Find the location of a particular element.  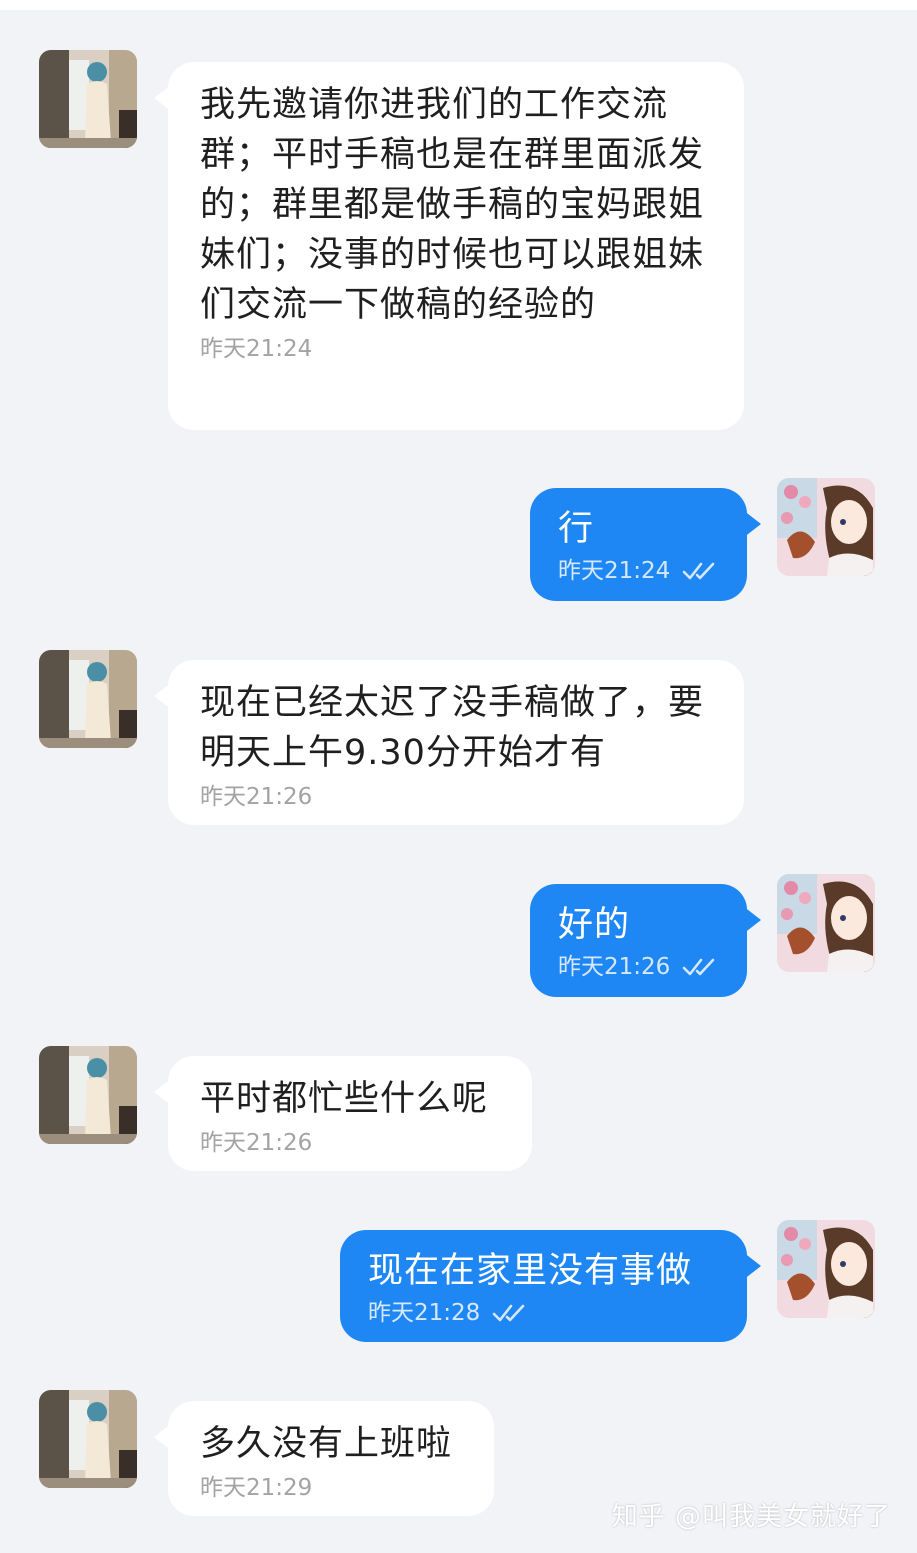

message-meta: 昨天21:24 is located at coordinates (638, 571).